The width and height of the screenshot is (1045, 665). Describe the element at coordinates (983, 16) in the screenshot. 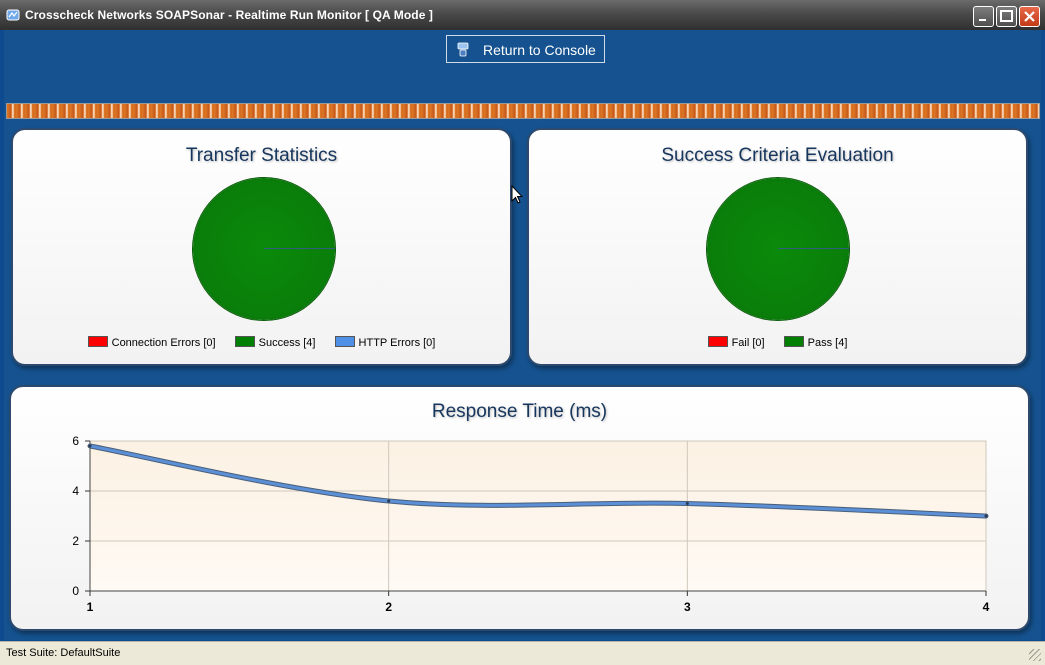

I see `minimize-button` at that location.